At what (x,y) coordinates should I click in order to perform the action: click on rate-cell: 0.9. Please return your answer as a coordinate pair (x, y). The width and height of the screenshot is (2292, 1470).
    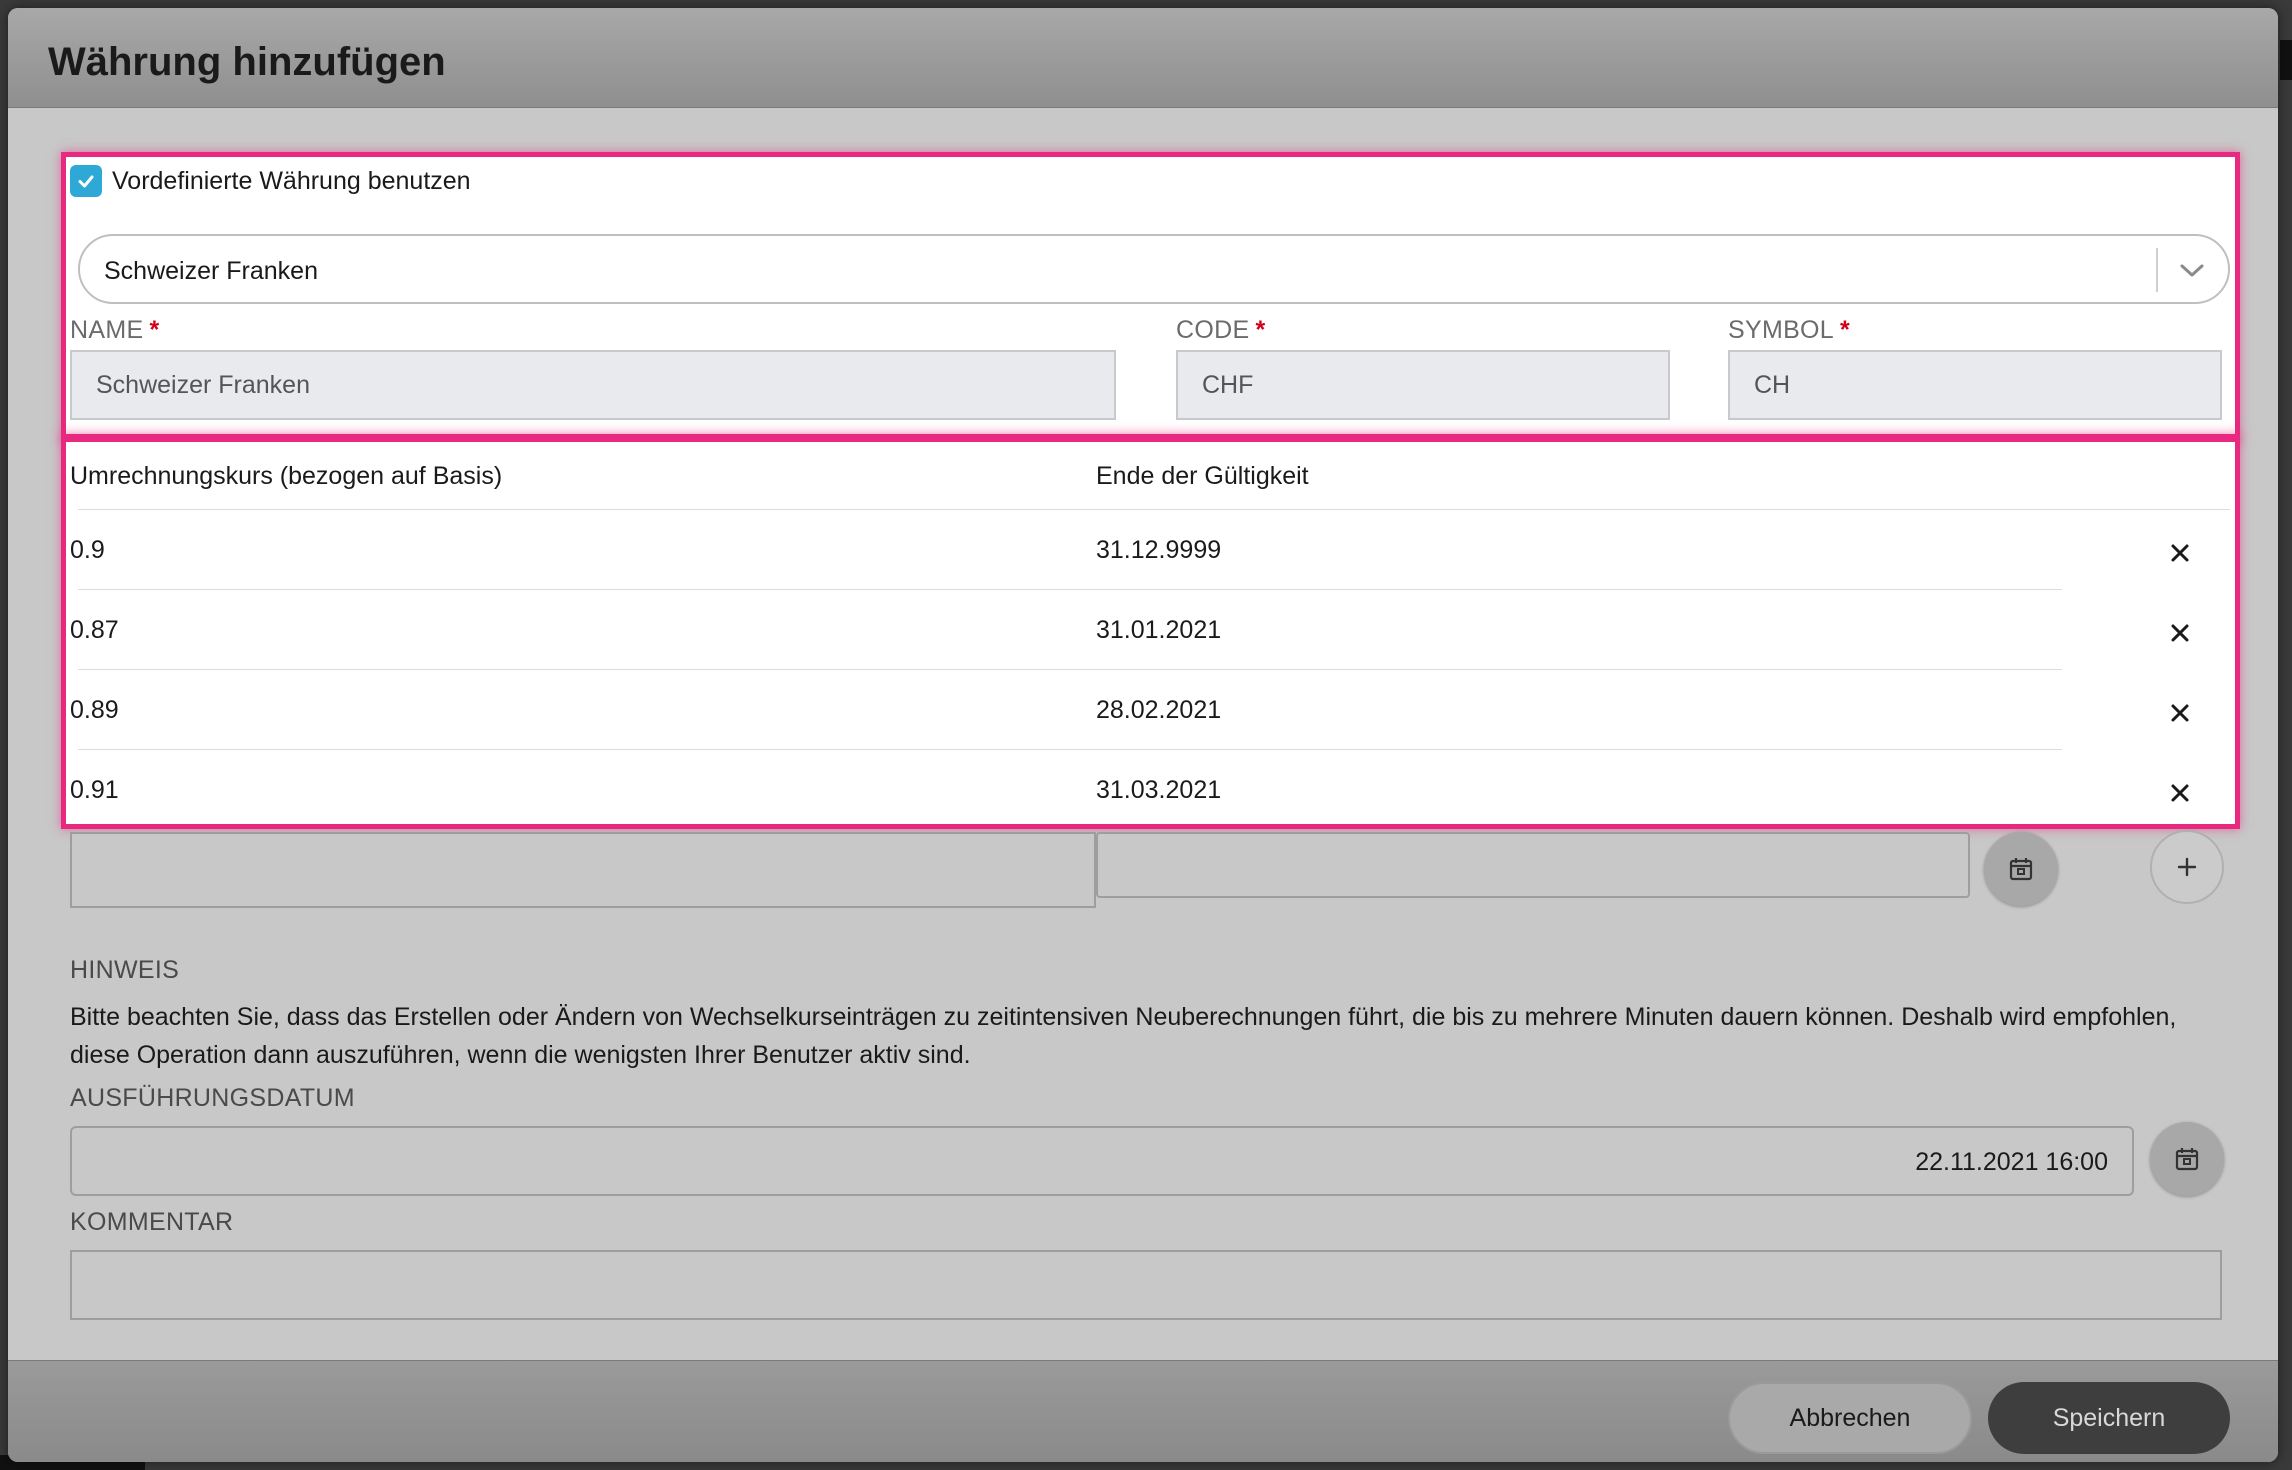
    Looking at the image, I should click on (87, 550).